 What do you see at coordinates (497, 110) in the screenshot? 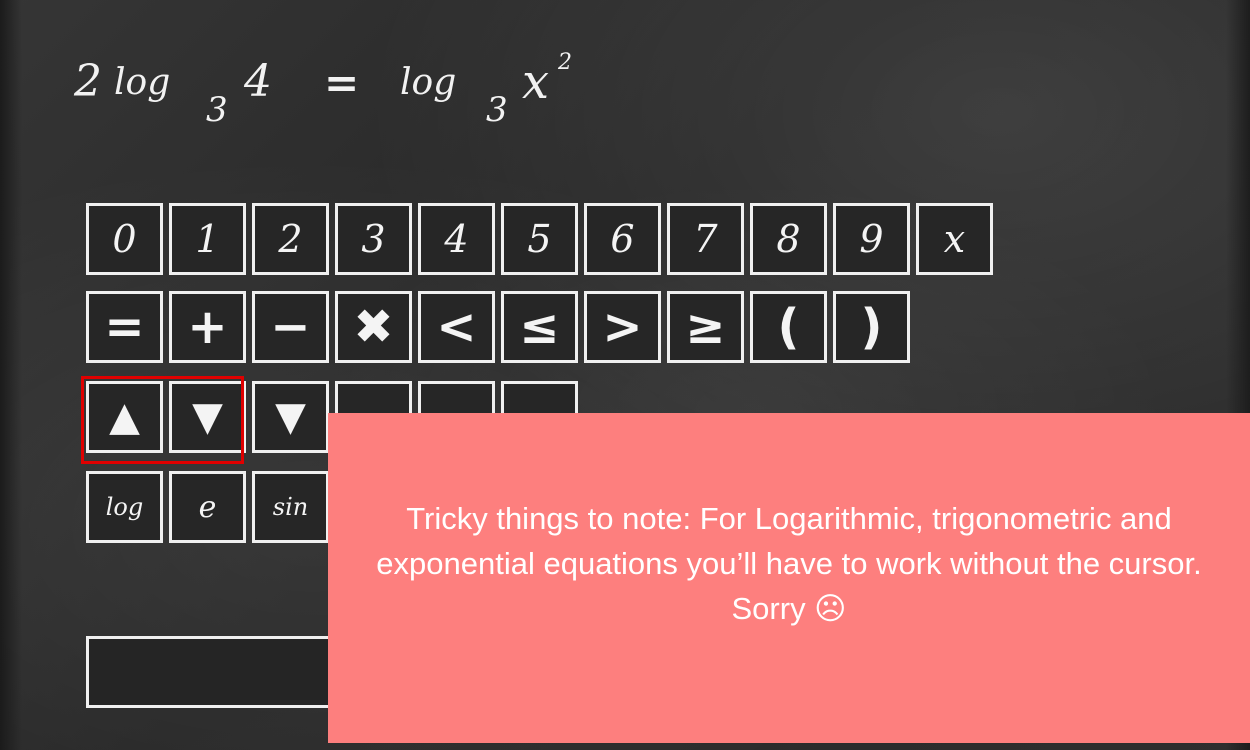
I see `equation-base-right: 3` at bounding box center [497, 110].